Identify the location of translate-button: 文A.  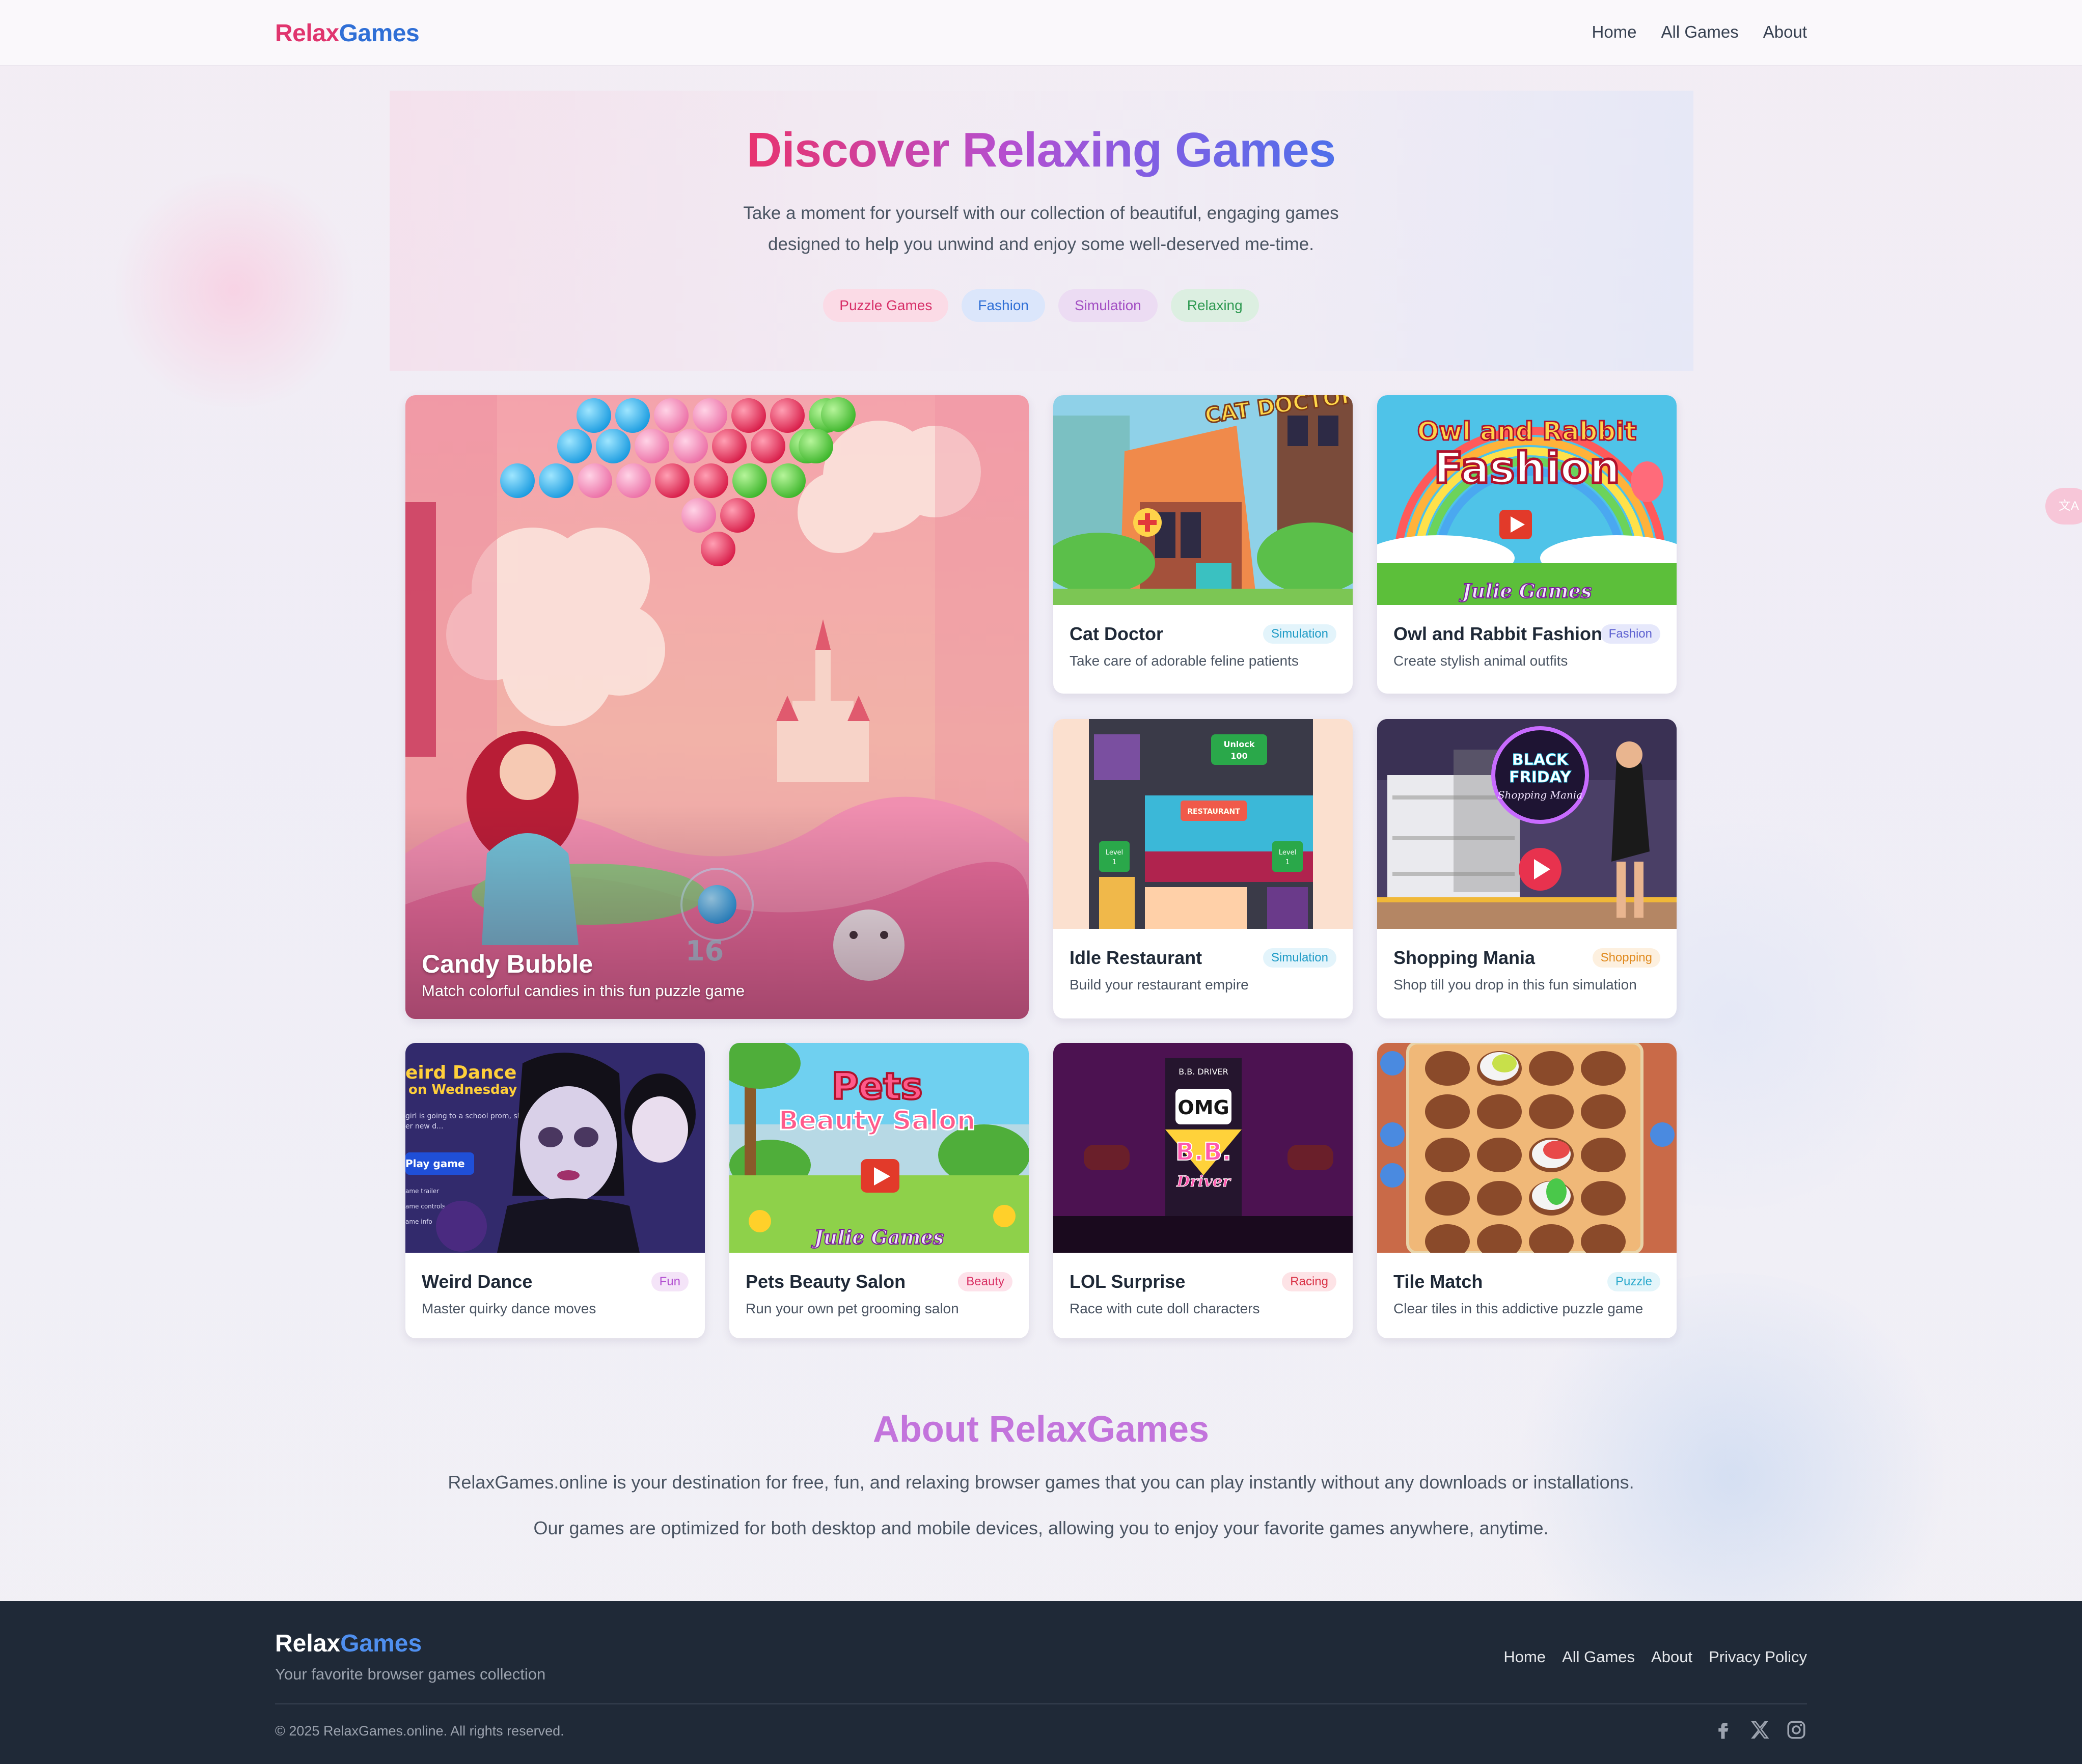
(2063, 506).